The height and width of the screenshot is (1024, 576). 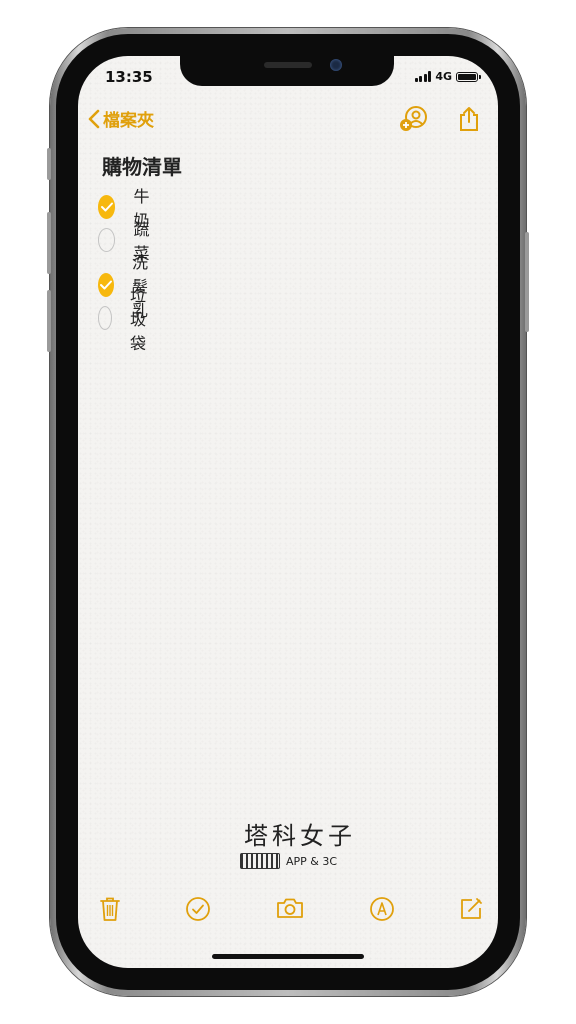 I want to click on camera-icon, so click(x=290, y=908).